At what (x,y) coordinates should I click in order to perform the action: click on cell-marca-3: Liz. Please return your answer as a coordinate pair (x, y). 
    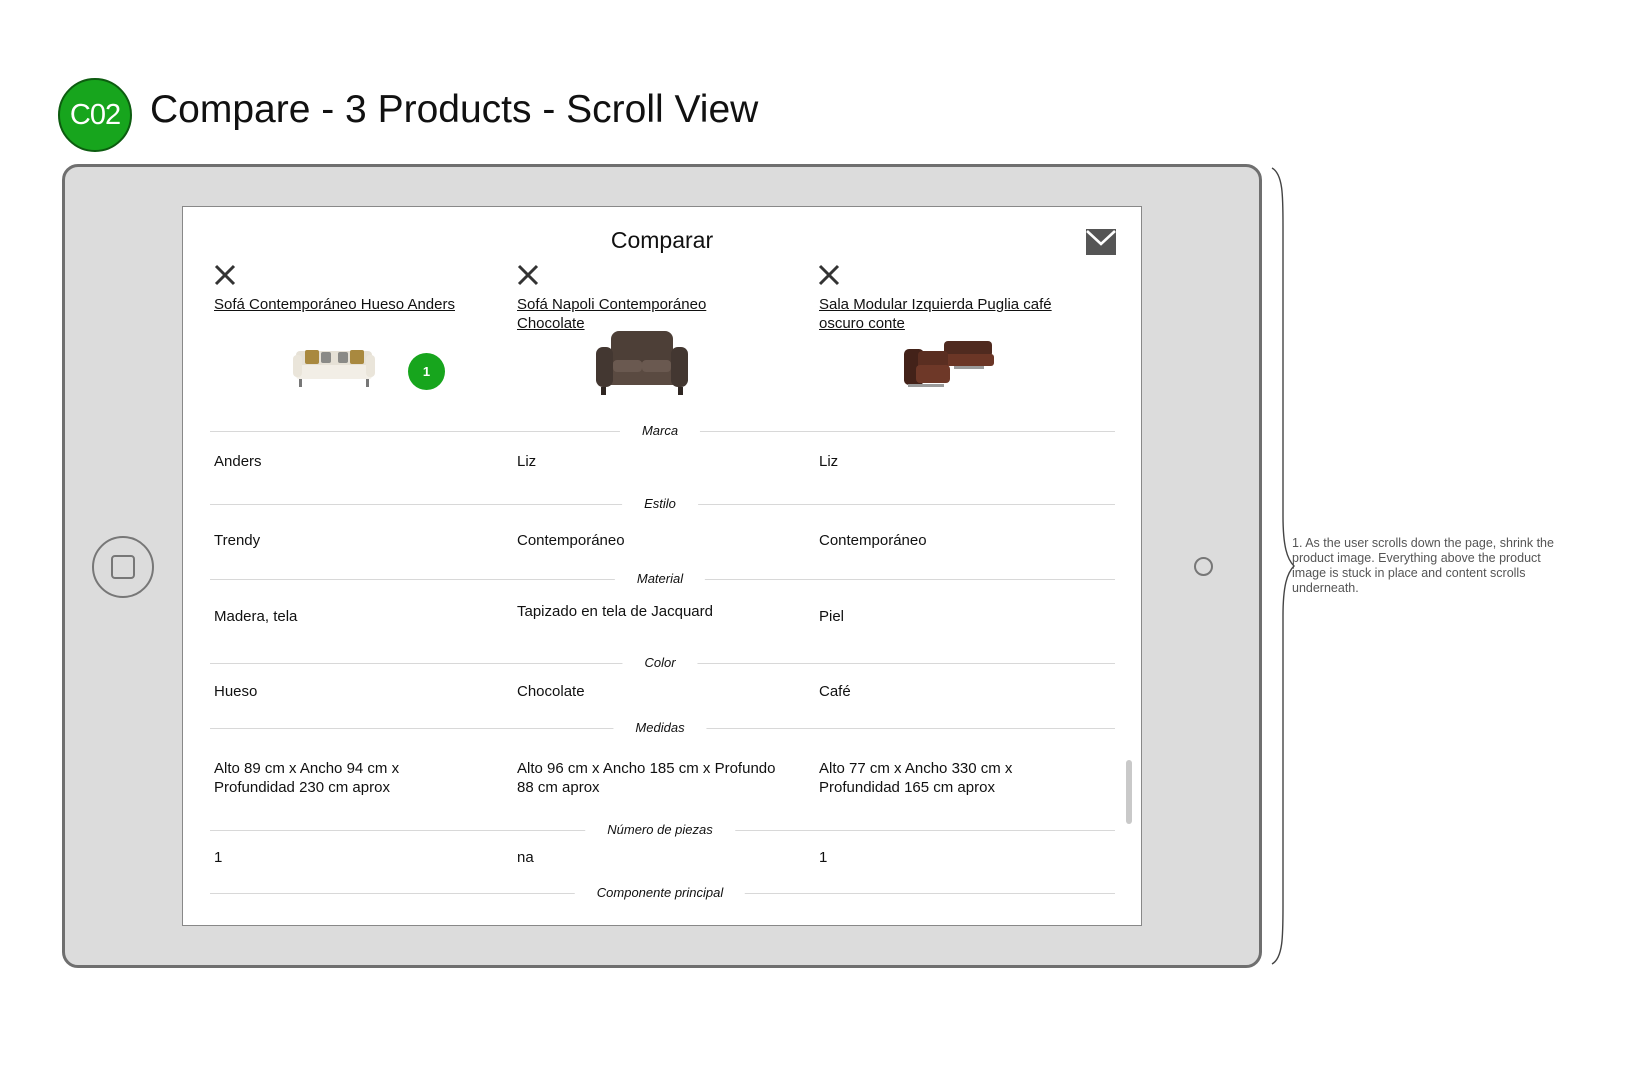
    Looking at the image, I should click on (829, 461).